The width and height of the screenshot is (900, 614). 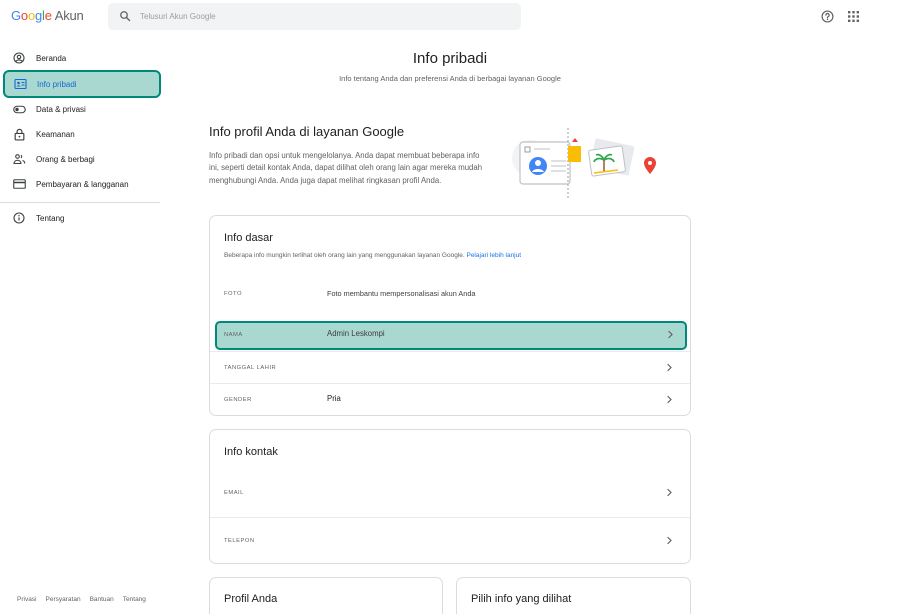 What do you see at coordinates (238, 400) in the screenshot?
I see `gender-label: GENDER` at bounding box center [238, 400].